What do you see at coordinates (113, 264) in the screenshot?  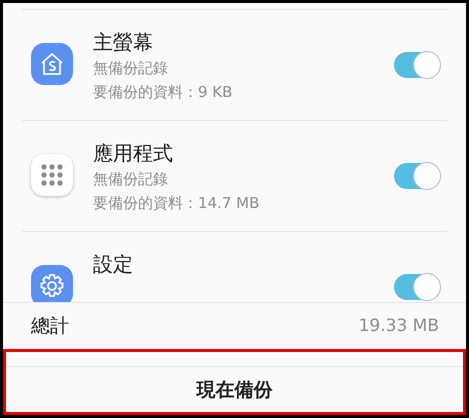 I see `item-title: 設定` at bounding box center [113, 264].